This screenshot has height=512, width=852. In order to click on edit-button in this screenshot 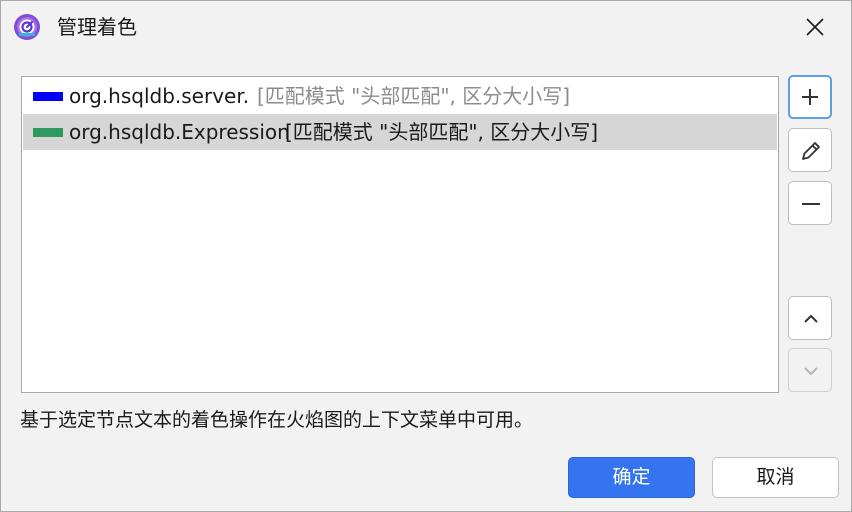, I will do `click(810, 150)`.